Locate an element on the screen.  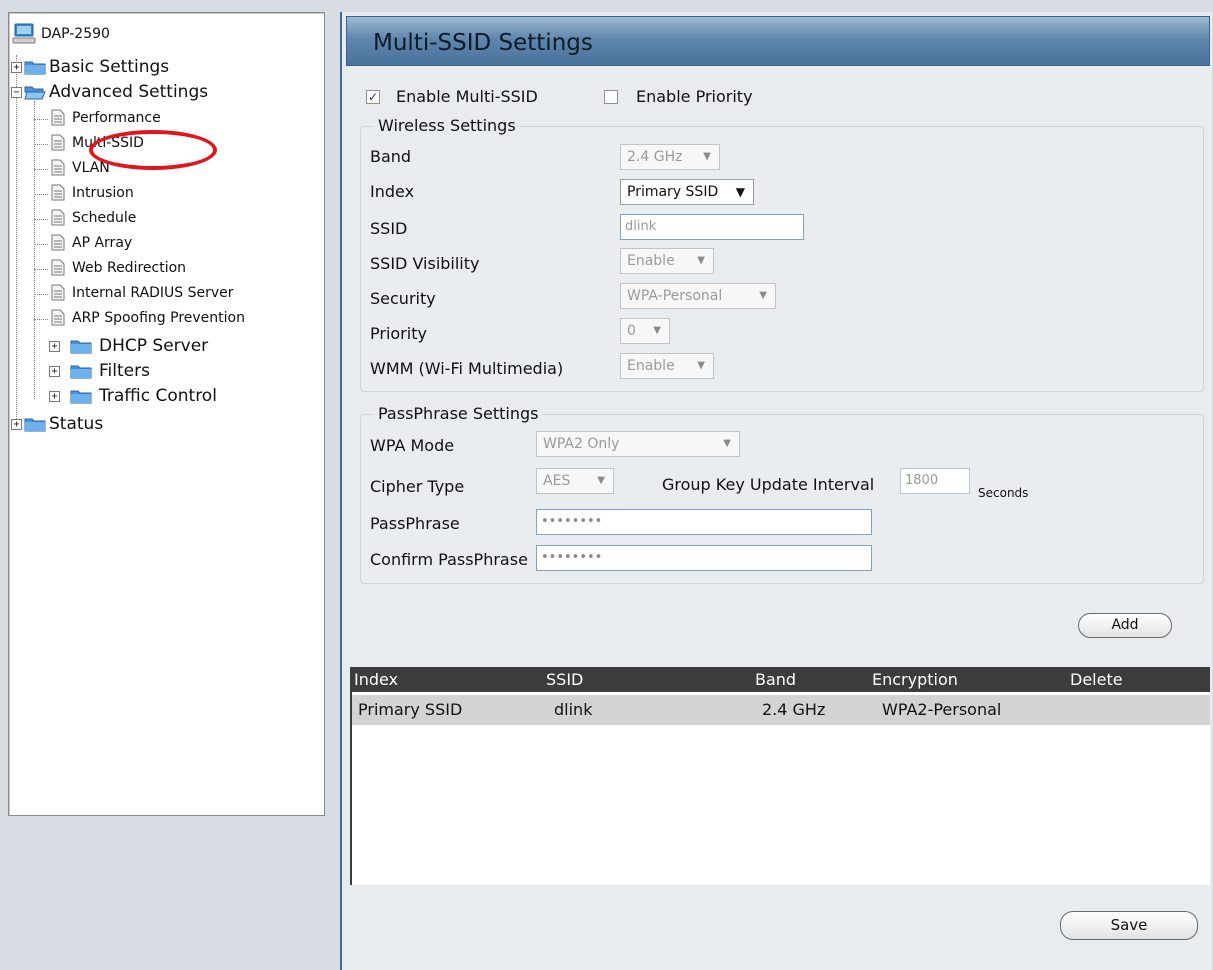
security-label: Security is located at coordinates (403, 298).